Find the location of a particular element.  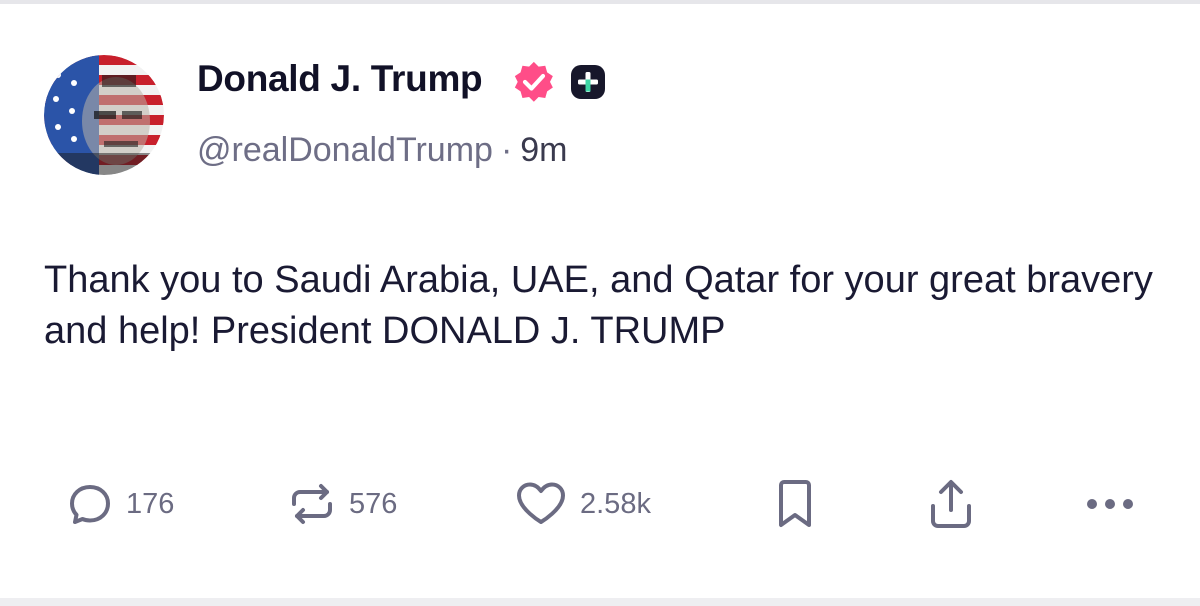

post-timestamp: 9m is located at coordinates (543, 150).